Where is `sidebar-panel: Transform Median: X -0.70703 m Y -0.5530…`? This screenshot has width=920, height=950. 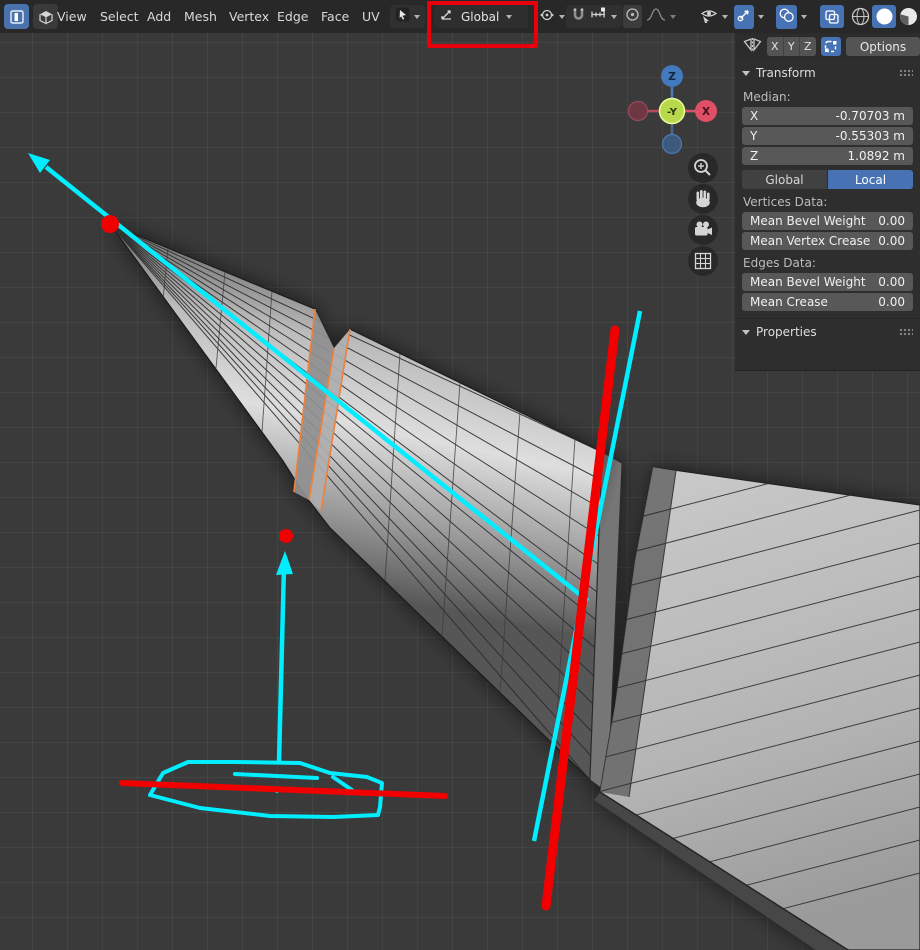
sidebar-panel: Transform Median: X -0.70703 m Y -0.5530… is located at coordinates (827, 215).